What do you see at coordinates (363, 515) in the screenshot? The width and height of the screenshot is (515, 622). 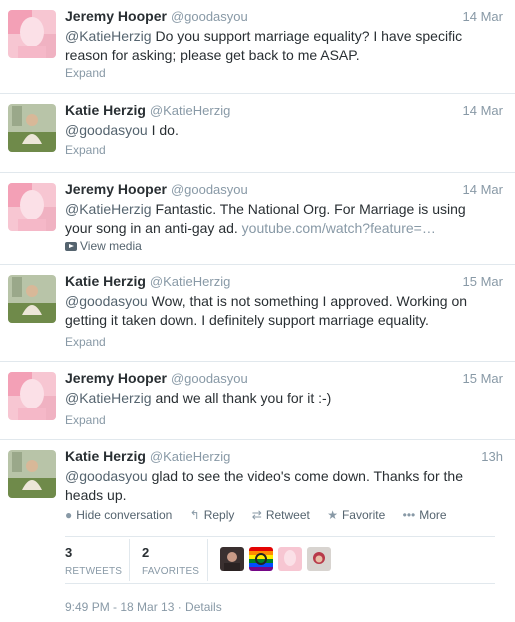 I see `favorite-label: Favorite` at bounding box center [363, 515].